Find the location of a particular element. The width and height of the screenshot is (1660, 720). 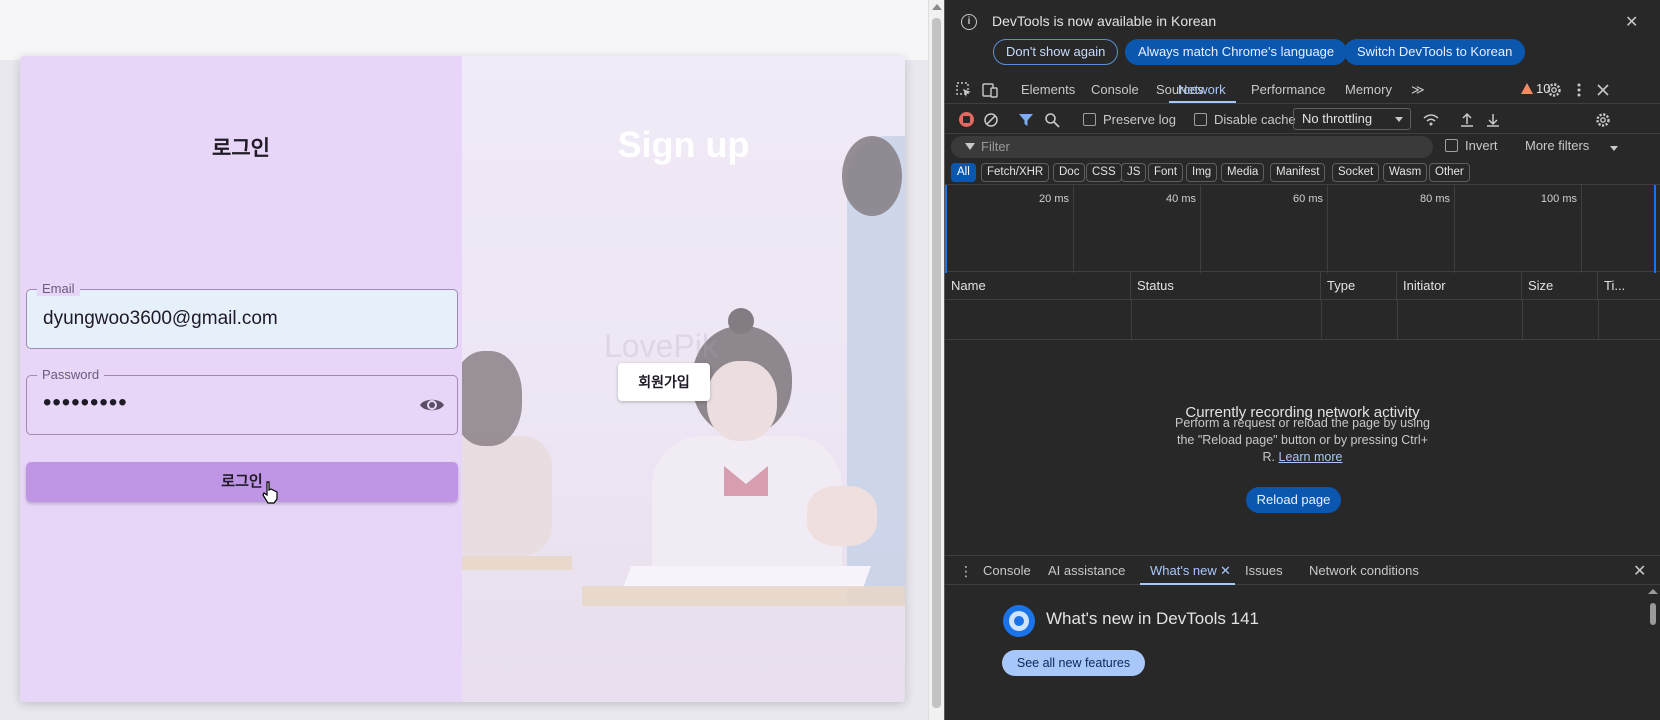

password-field: Password ••••••••• is located at coordinates (242, 401).